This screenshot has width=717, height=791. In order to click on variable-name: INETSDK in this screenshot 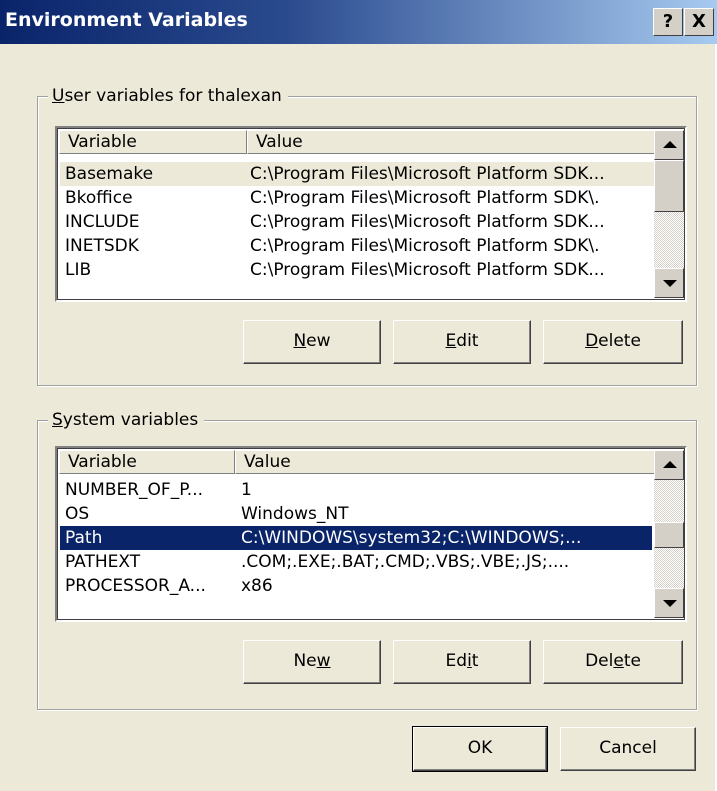, I will do `click(102, 246)`.